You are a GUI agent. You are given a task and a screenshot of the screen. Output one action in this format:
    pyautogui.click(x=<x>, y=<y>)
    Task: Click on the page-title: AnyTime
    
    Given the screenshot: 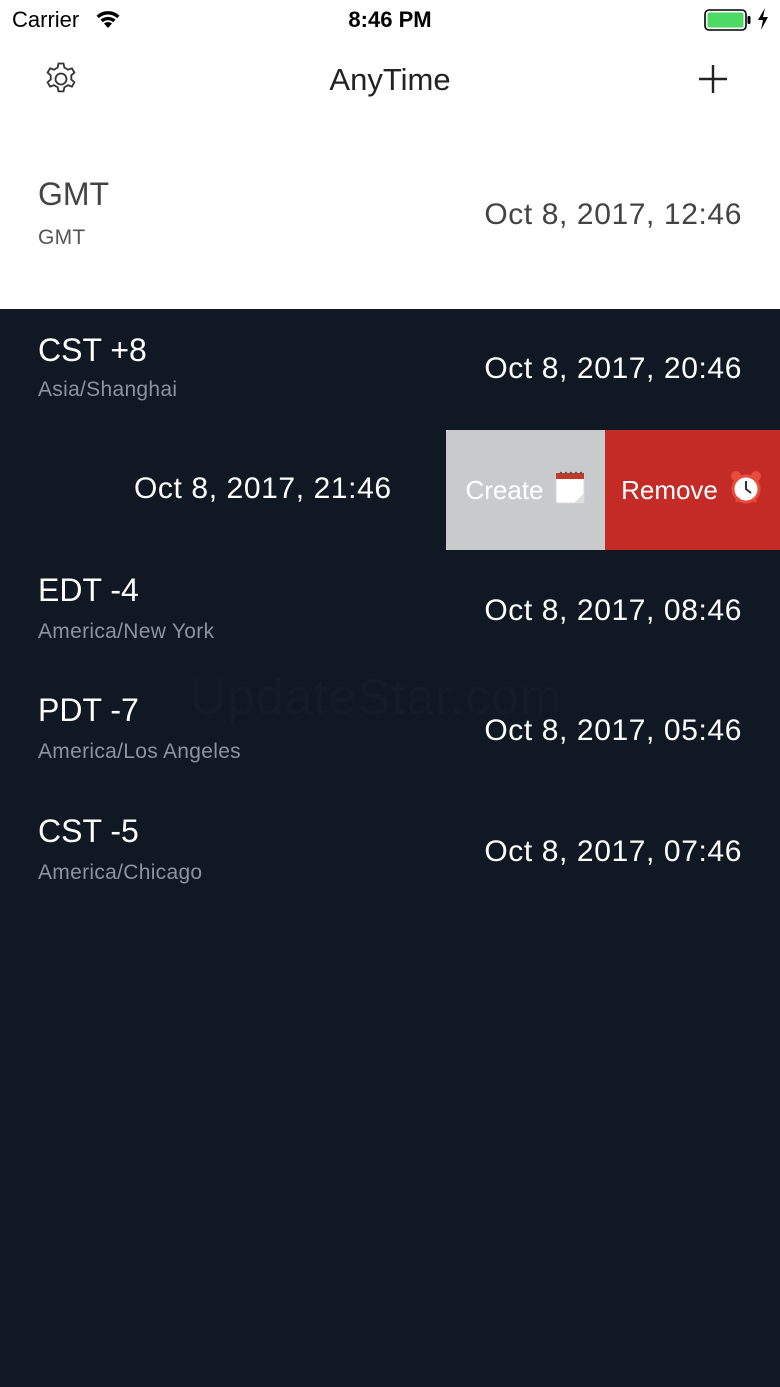 What is the action you would take?
    pyautogui.click(x=390, y=79)
    